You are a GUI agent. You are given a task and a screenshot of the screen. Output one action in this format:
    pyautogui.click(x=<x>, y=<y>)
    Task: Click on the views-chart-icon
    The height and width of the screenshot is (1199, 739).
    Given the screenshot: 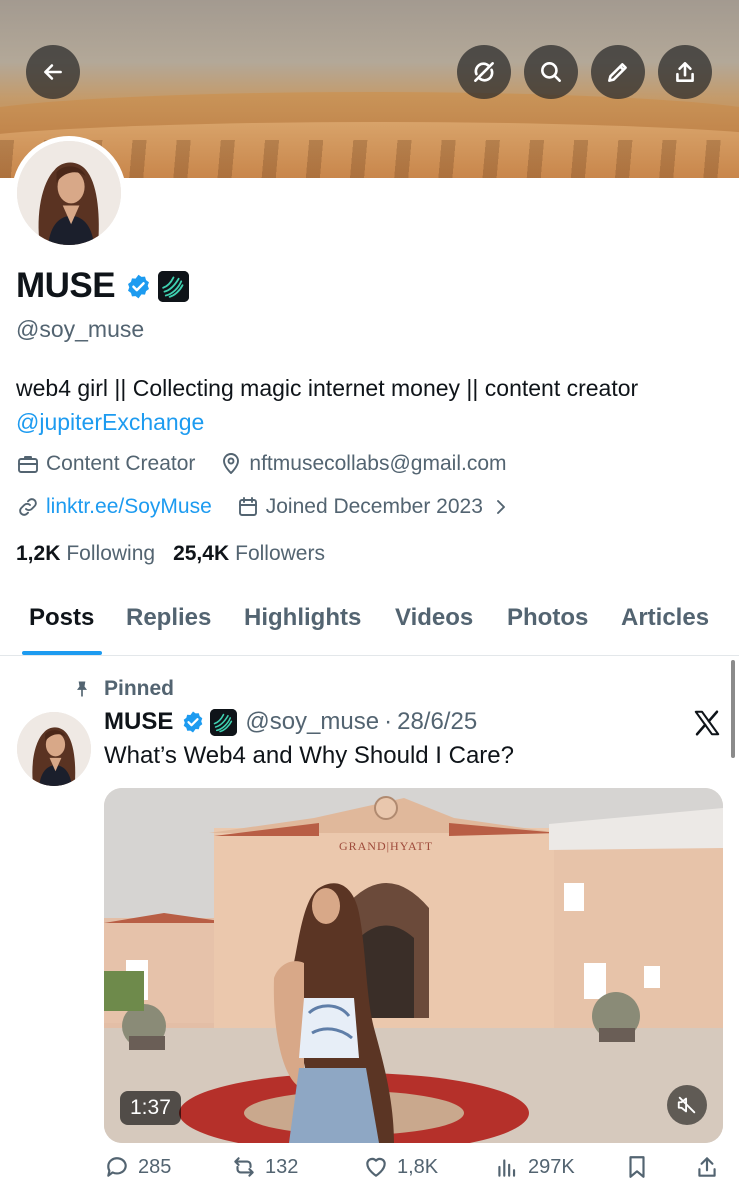 What is the action you would take?
    pyautogui.click(x=507, y=1168)
    